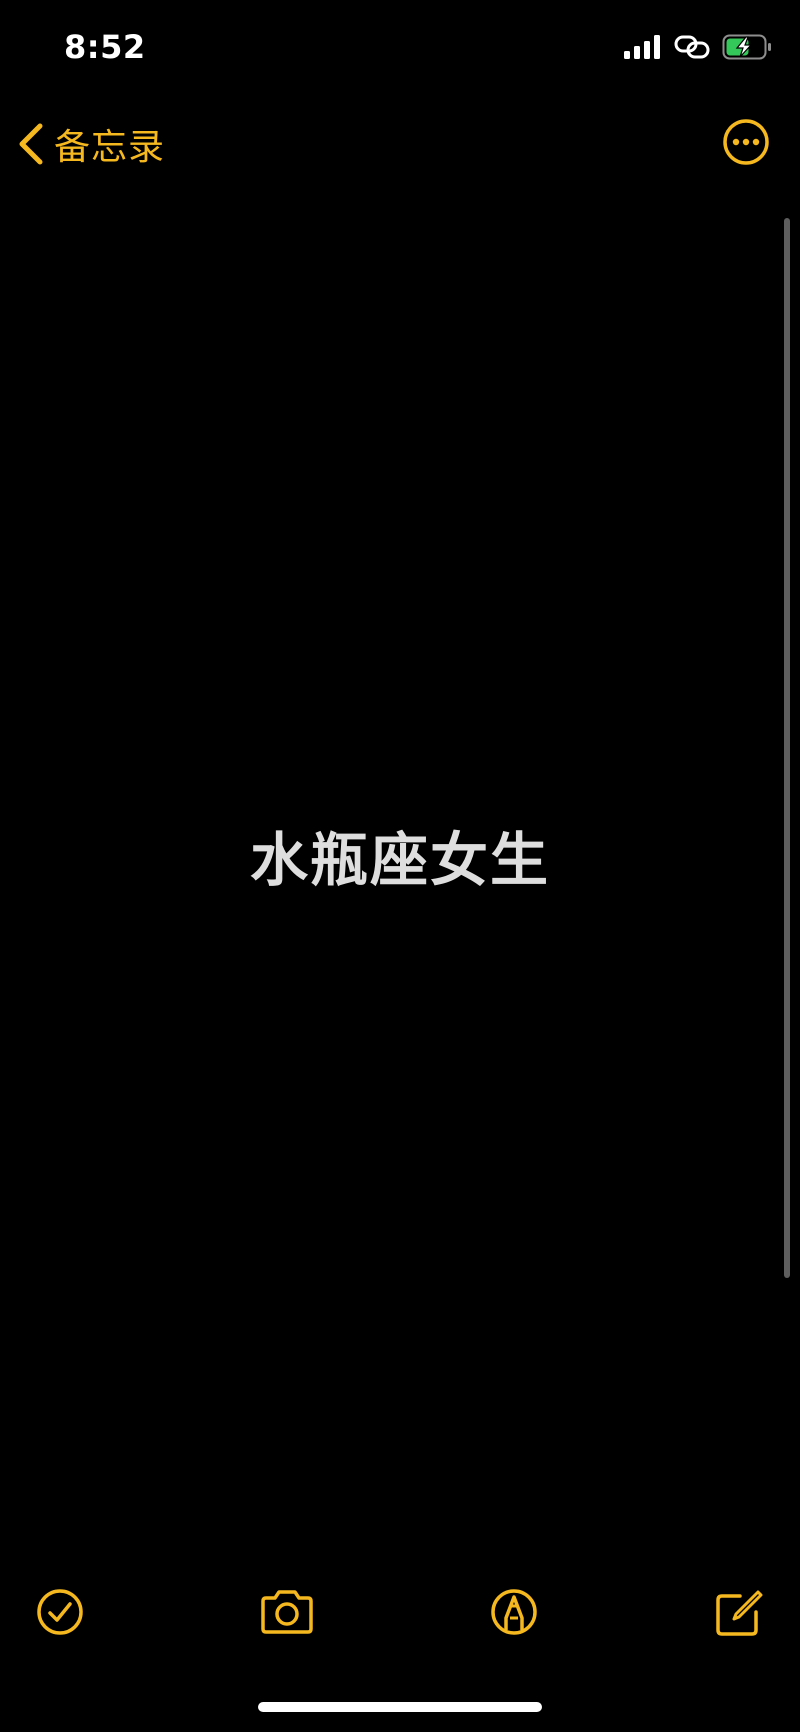 The image size is (800, 1732). Describe the element at coordinates (400, 1615) in the screenshot. I see `bottom-toolbar` at that location.